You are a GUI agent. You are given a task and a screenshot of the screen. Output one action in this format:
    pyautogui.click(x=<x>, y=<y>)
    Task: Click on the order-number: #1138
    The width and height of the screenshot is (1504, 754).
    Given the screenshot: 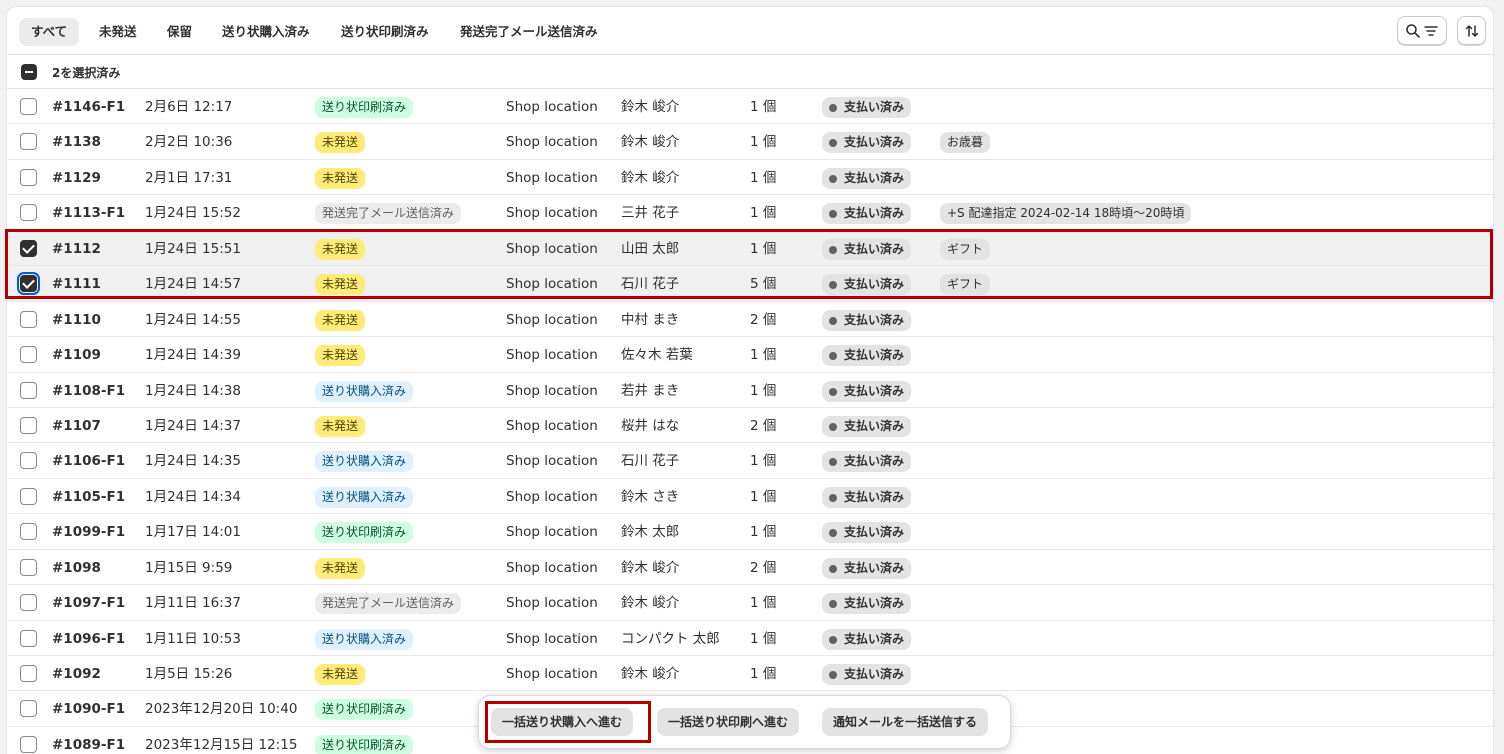 What is the action you would take?
    pyautogui.click(x=76, y=142)
    